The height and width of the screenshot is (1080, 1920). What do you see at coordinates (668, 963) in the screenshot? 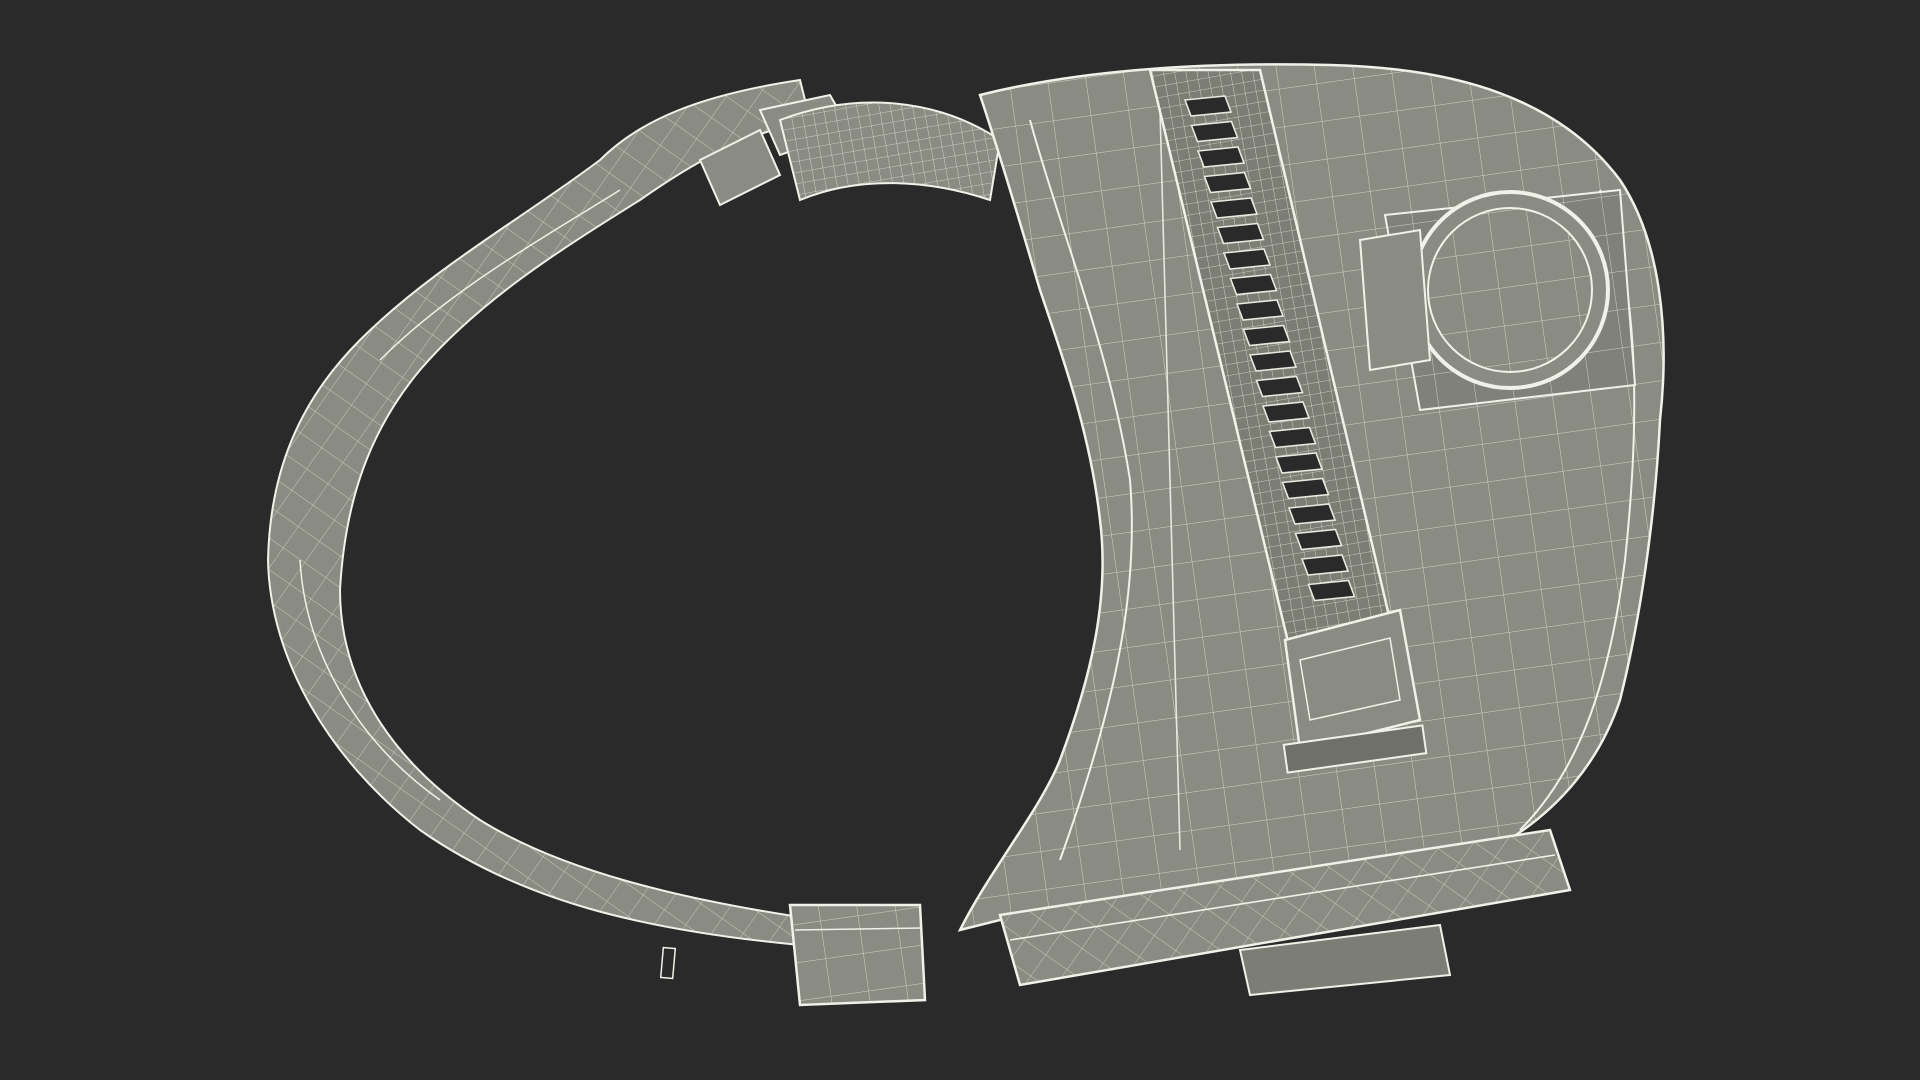
I see `strap-tag` at bounding box center [668, 963].